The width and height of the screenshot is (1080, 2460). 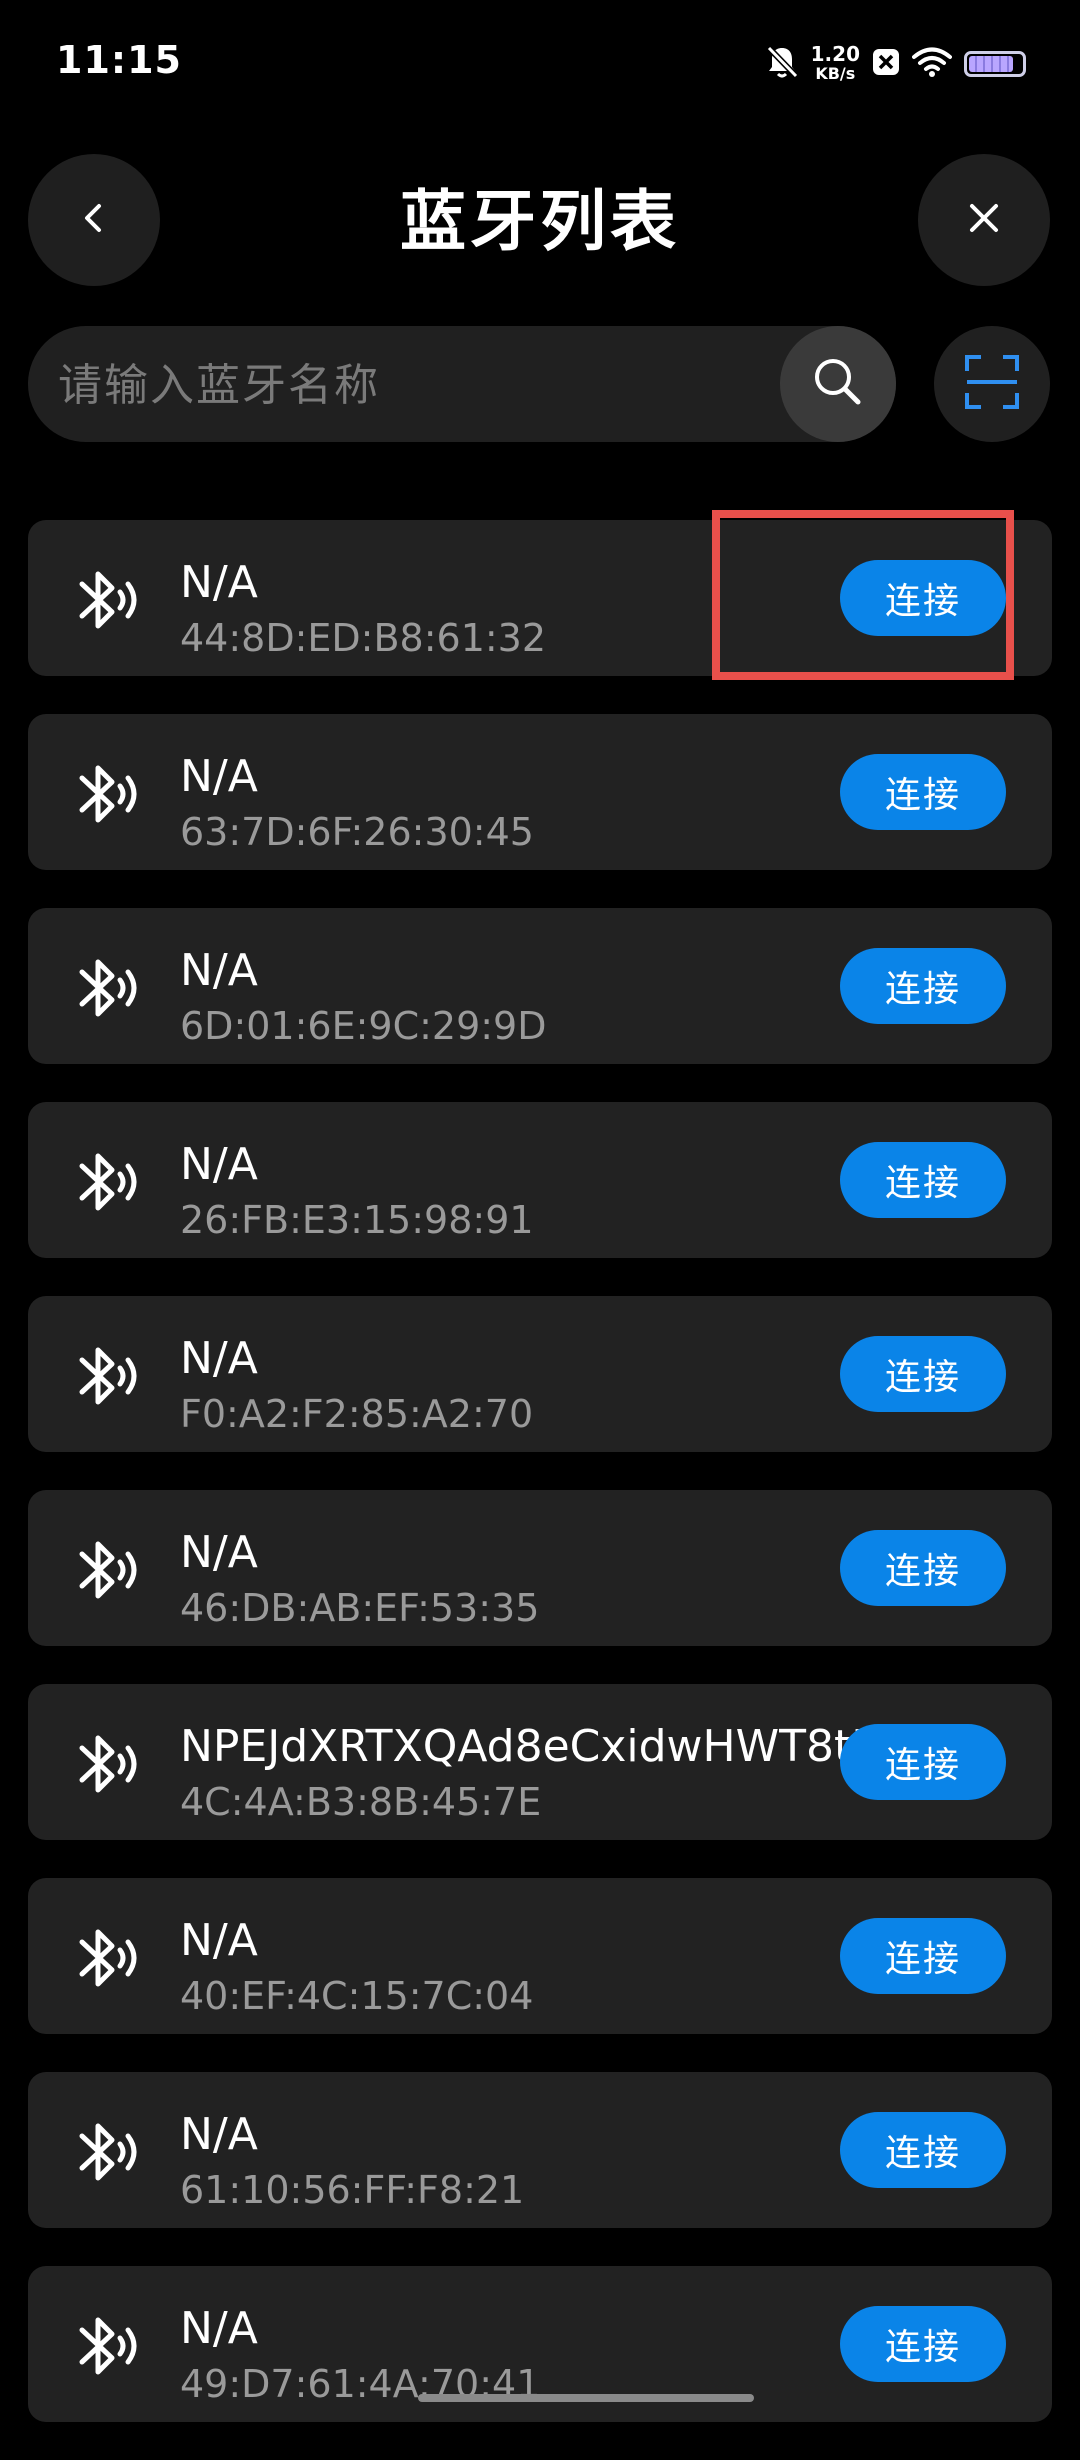 I want to click on device-name: NPEJdXRTXQAd8eCxidwHWT8tM, so click(x=525, y=1746).